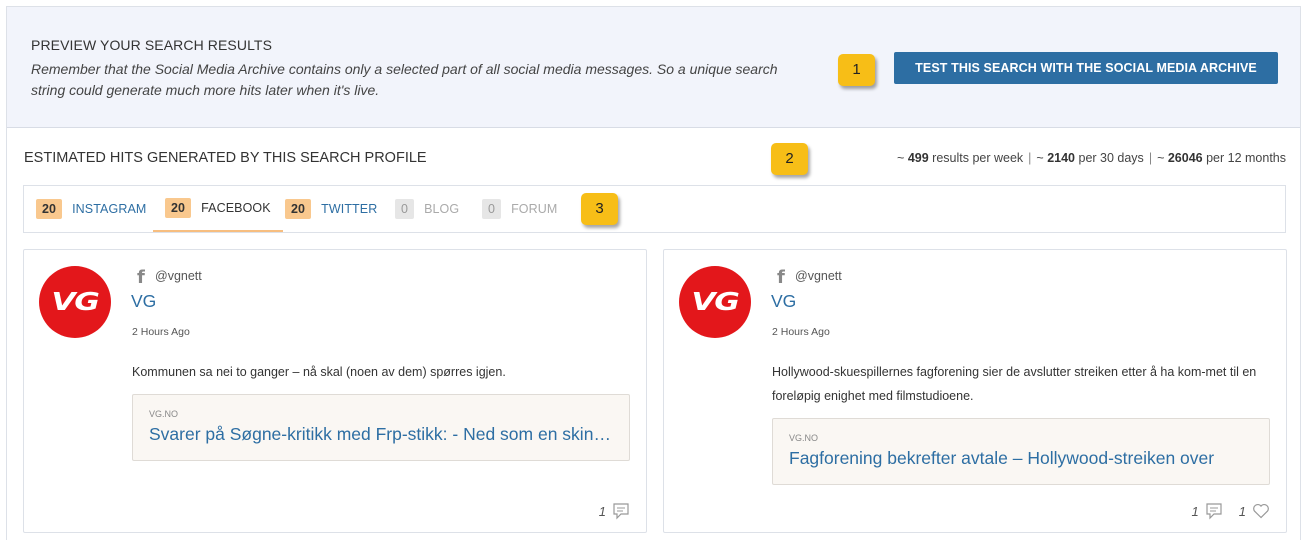  Describe the element at coordinates (236, 208) in the screenshot. I see `tab-label: FACEBOOK` at that location.